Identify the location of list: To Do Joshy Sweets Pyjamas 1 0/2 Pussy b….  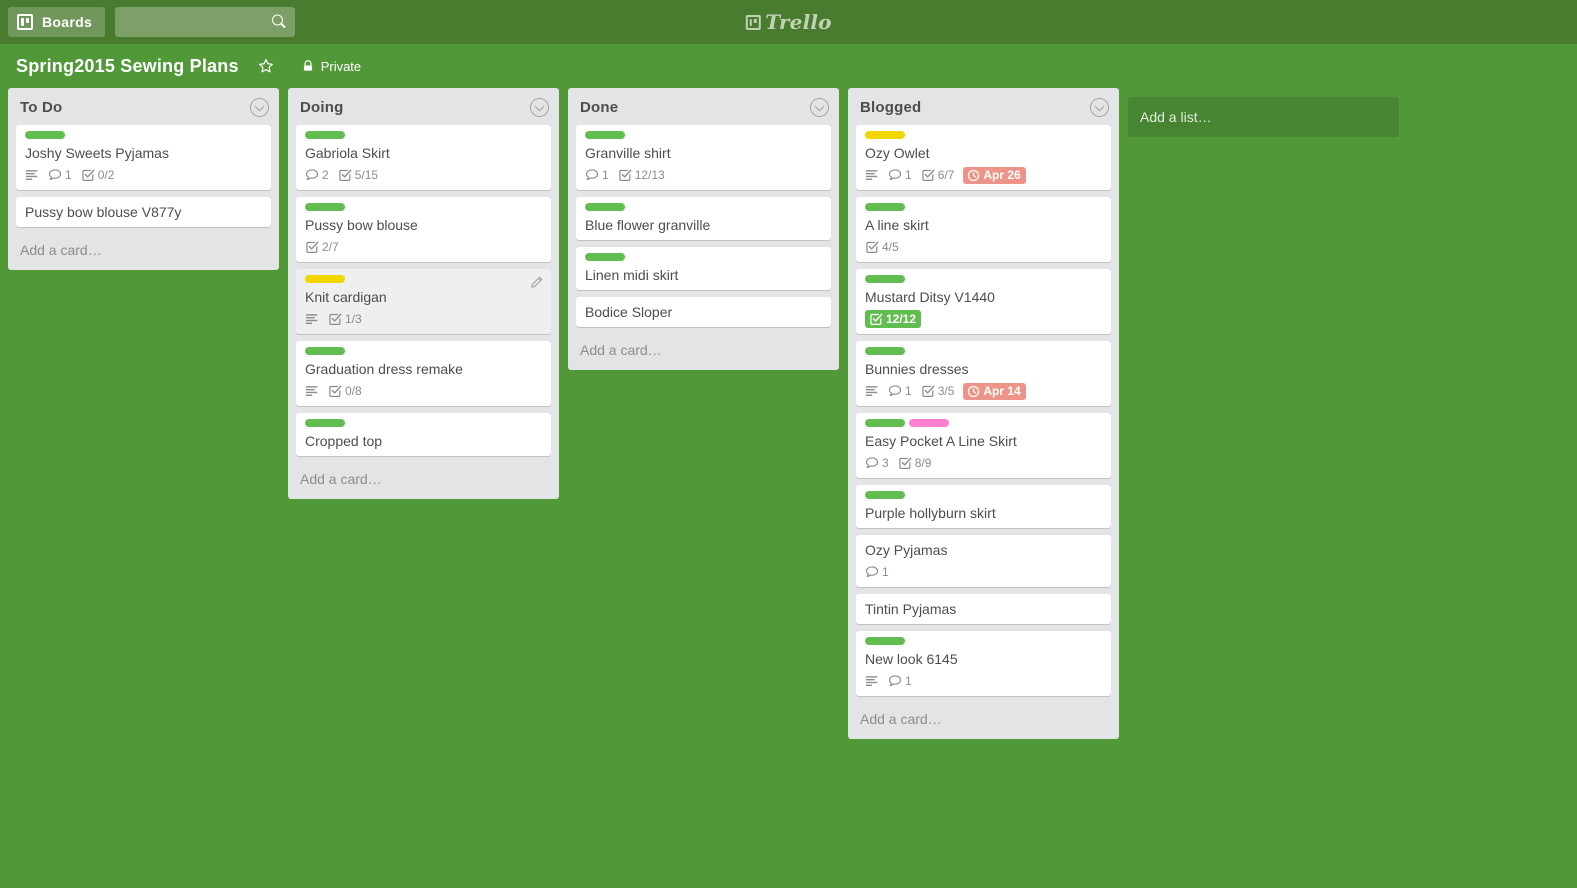
(143, 179).